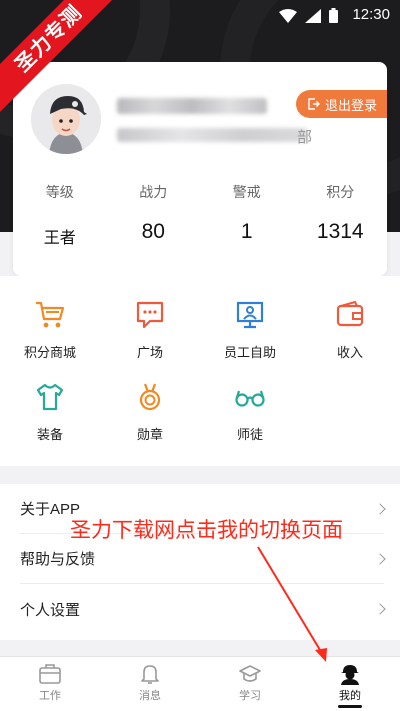 The height and width of the screenshot is (711, 400). Describe the element at coordinates (250, 684) in the screenshot. I see `tab-learning: 学习` at that location.